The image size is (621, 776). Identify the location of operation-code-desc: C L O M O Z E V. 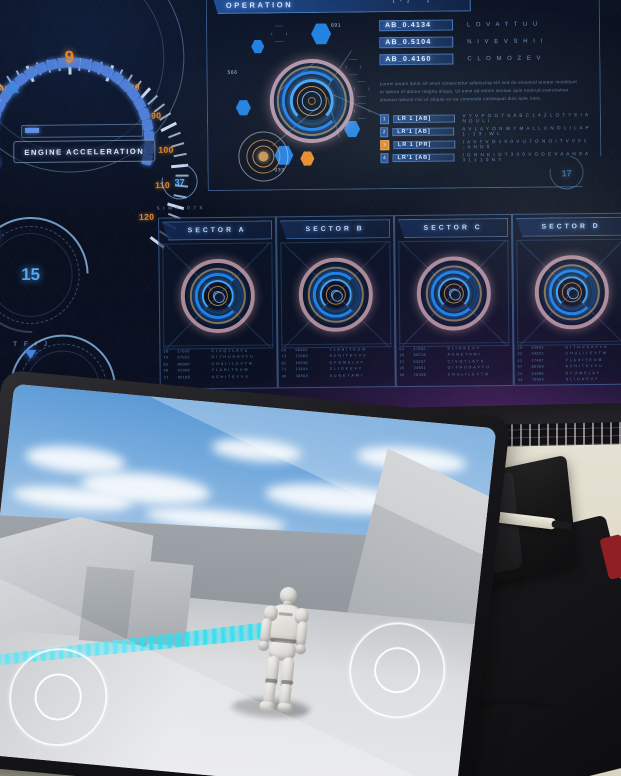
(505, 58).